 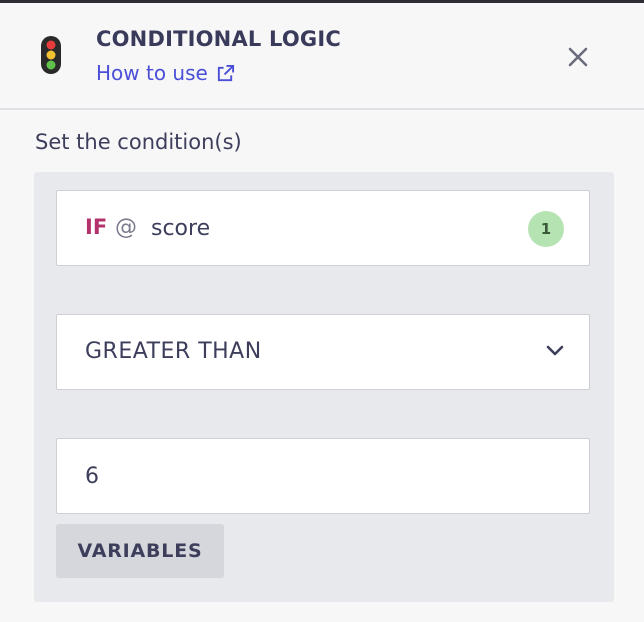 I want to click on value-field, so click(x=323, y=476).